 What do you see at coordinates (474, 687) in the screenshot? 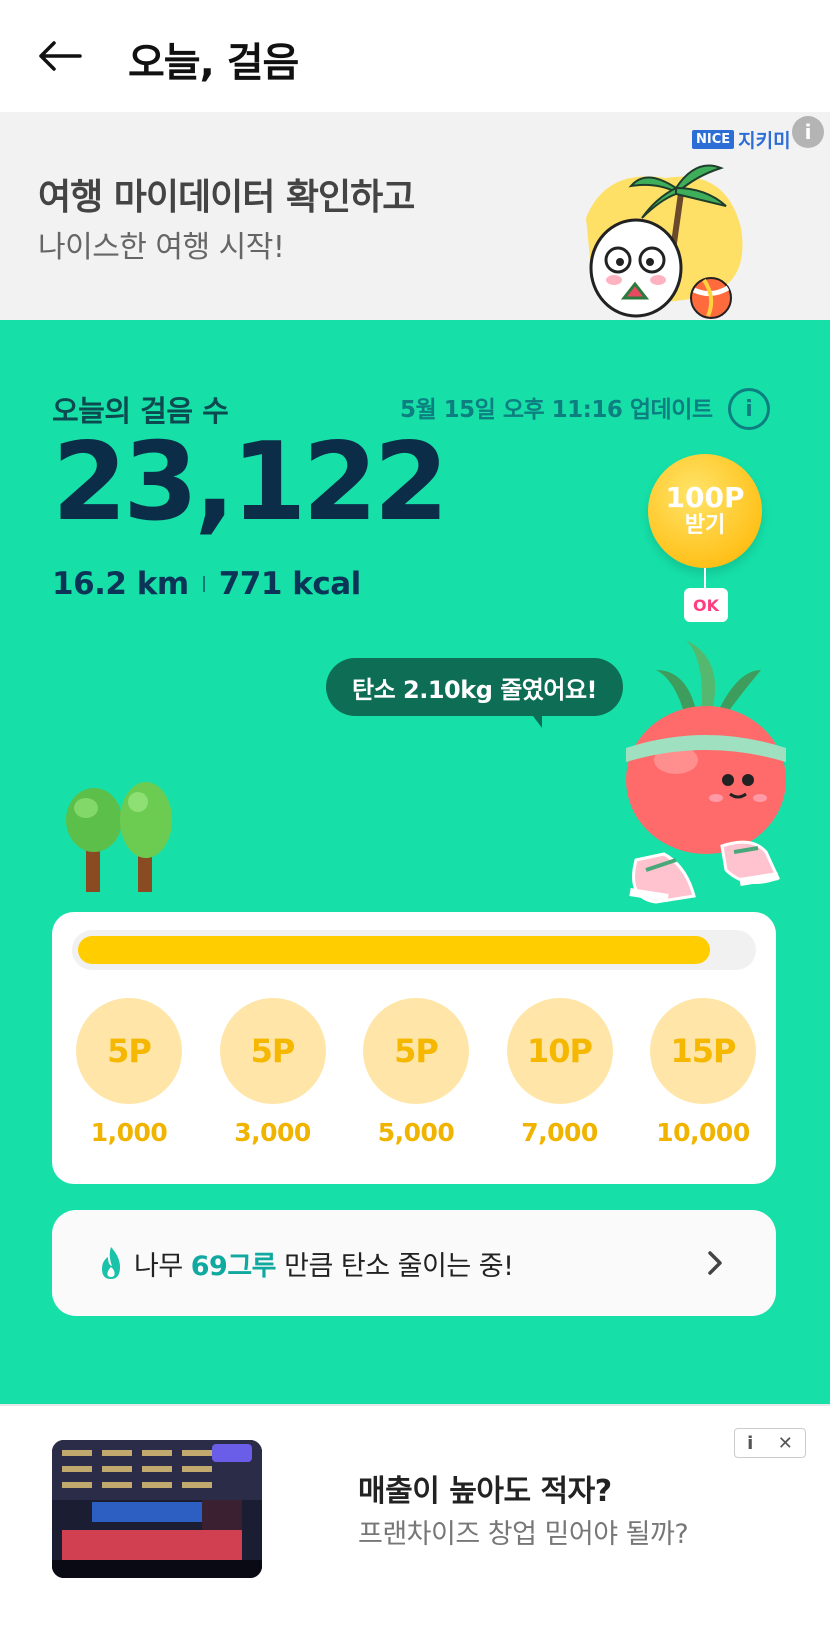
I see `carbon-speech-bubble: 탄소 2.10kg 줄였어요!` at bounding box center [474, 687].